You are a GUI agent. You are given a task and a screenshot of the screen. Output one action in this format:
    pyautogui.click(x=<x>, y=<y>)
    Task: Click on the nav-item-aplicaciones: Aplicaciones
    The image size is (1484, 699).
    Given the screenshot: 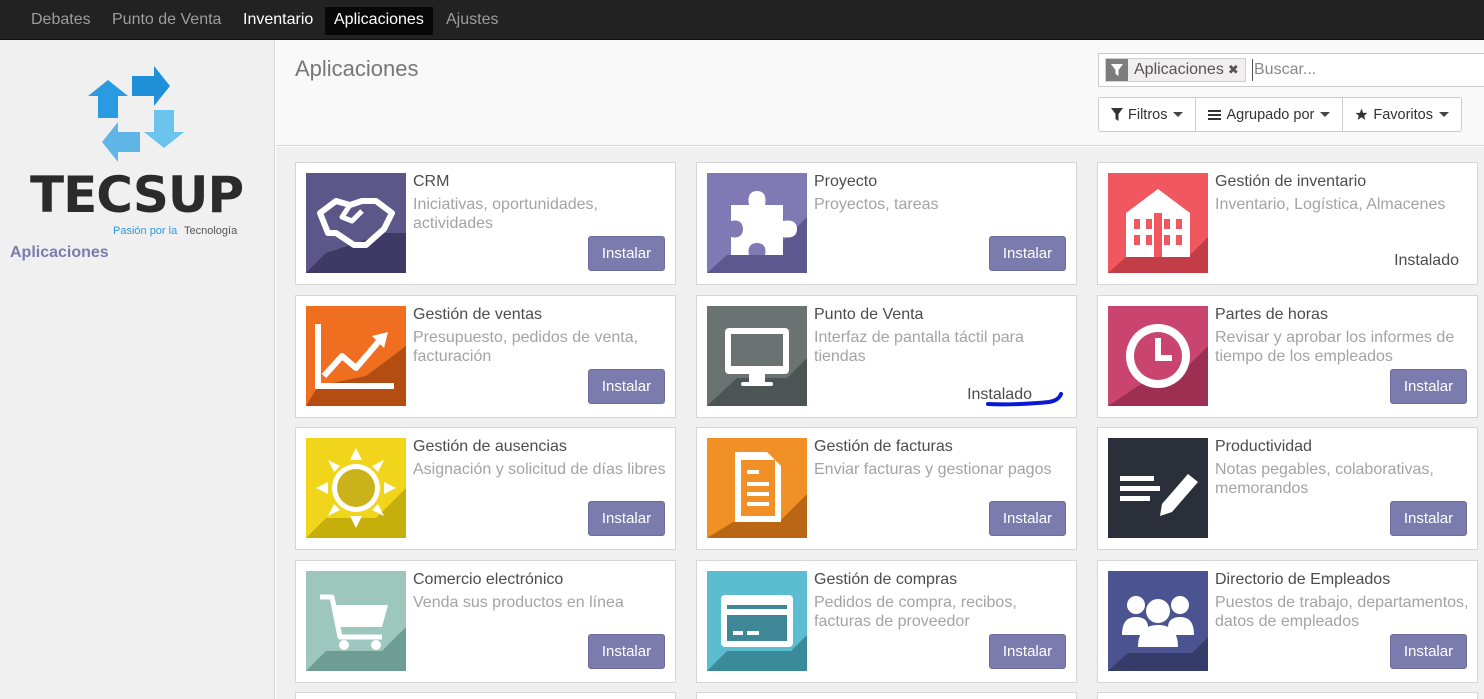 What is the action you would take?
    pyautogui.click(x=379, y=21)
    